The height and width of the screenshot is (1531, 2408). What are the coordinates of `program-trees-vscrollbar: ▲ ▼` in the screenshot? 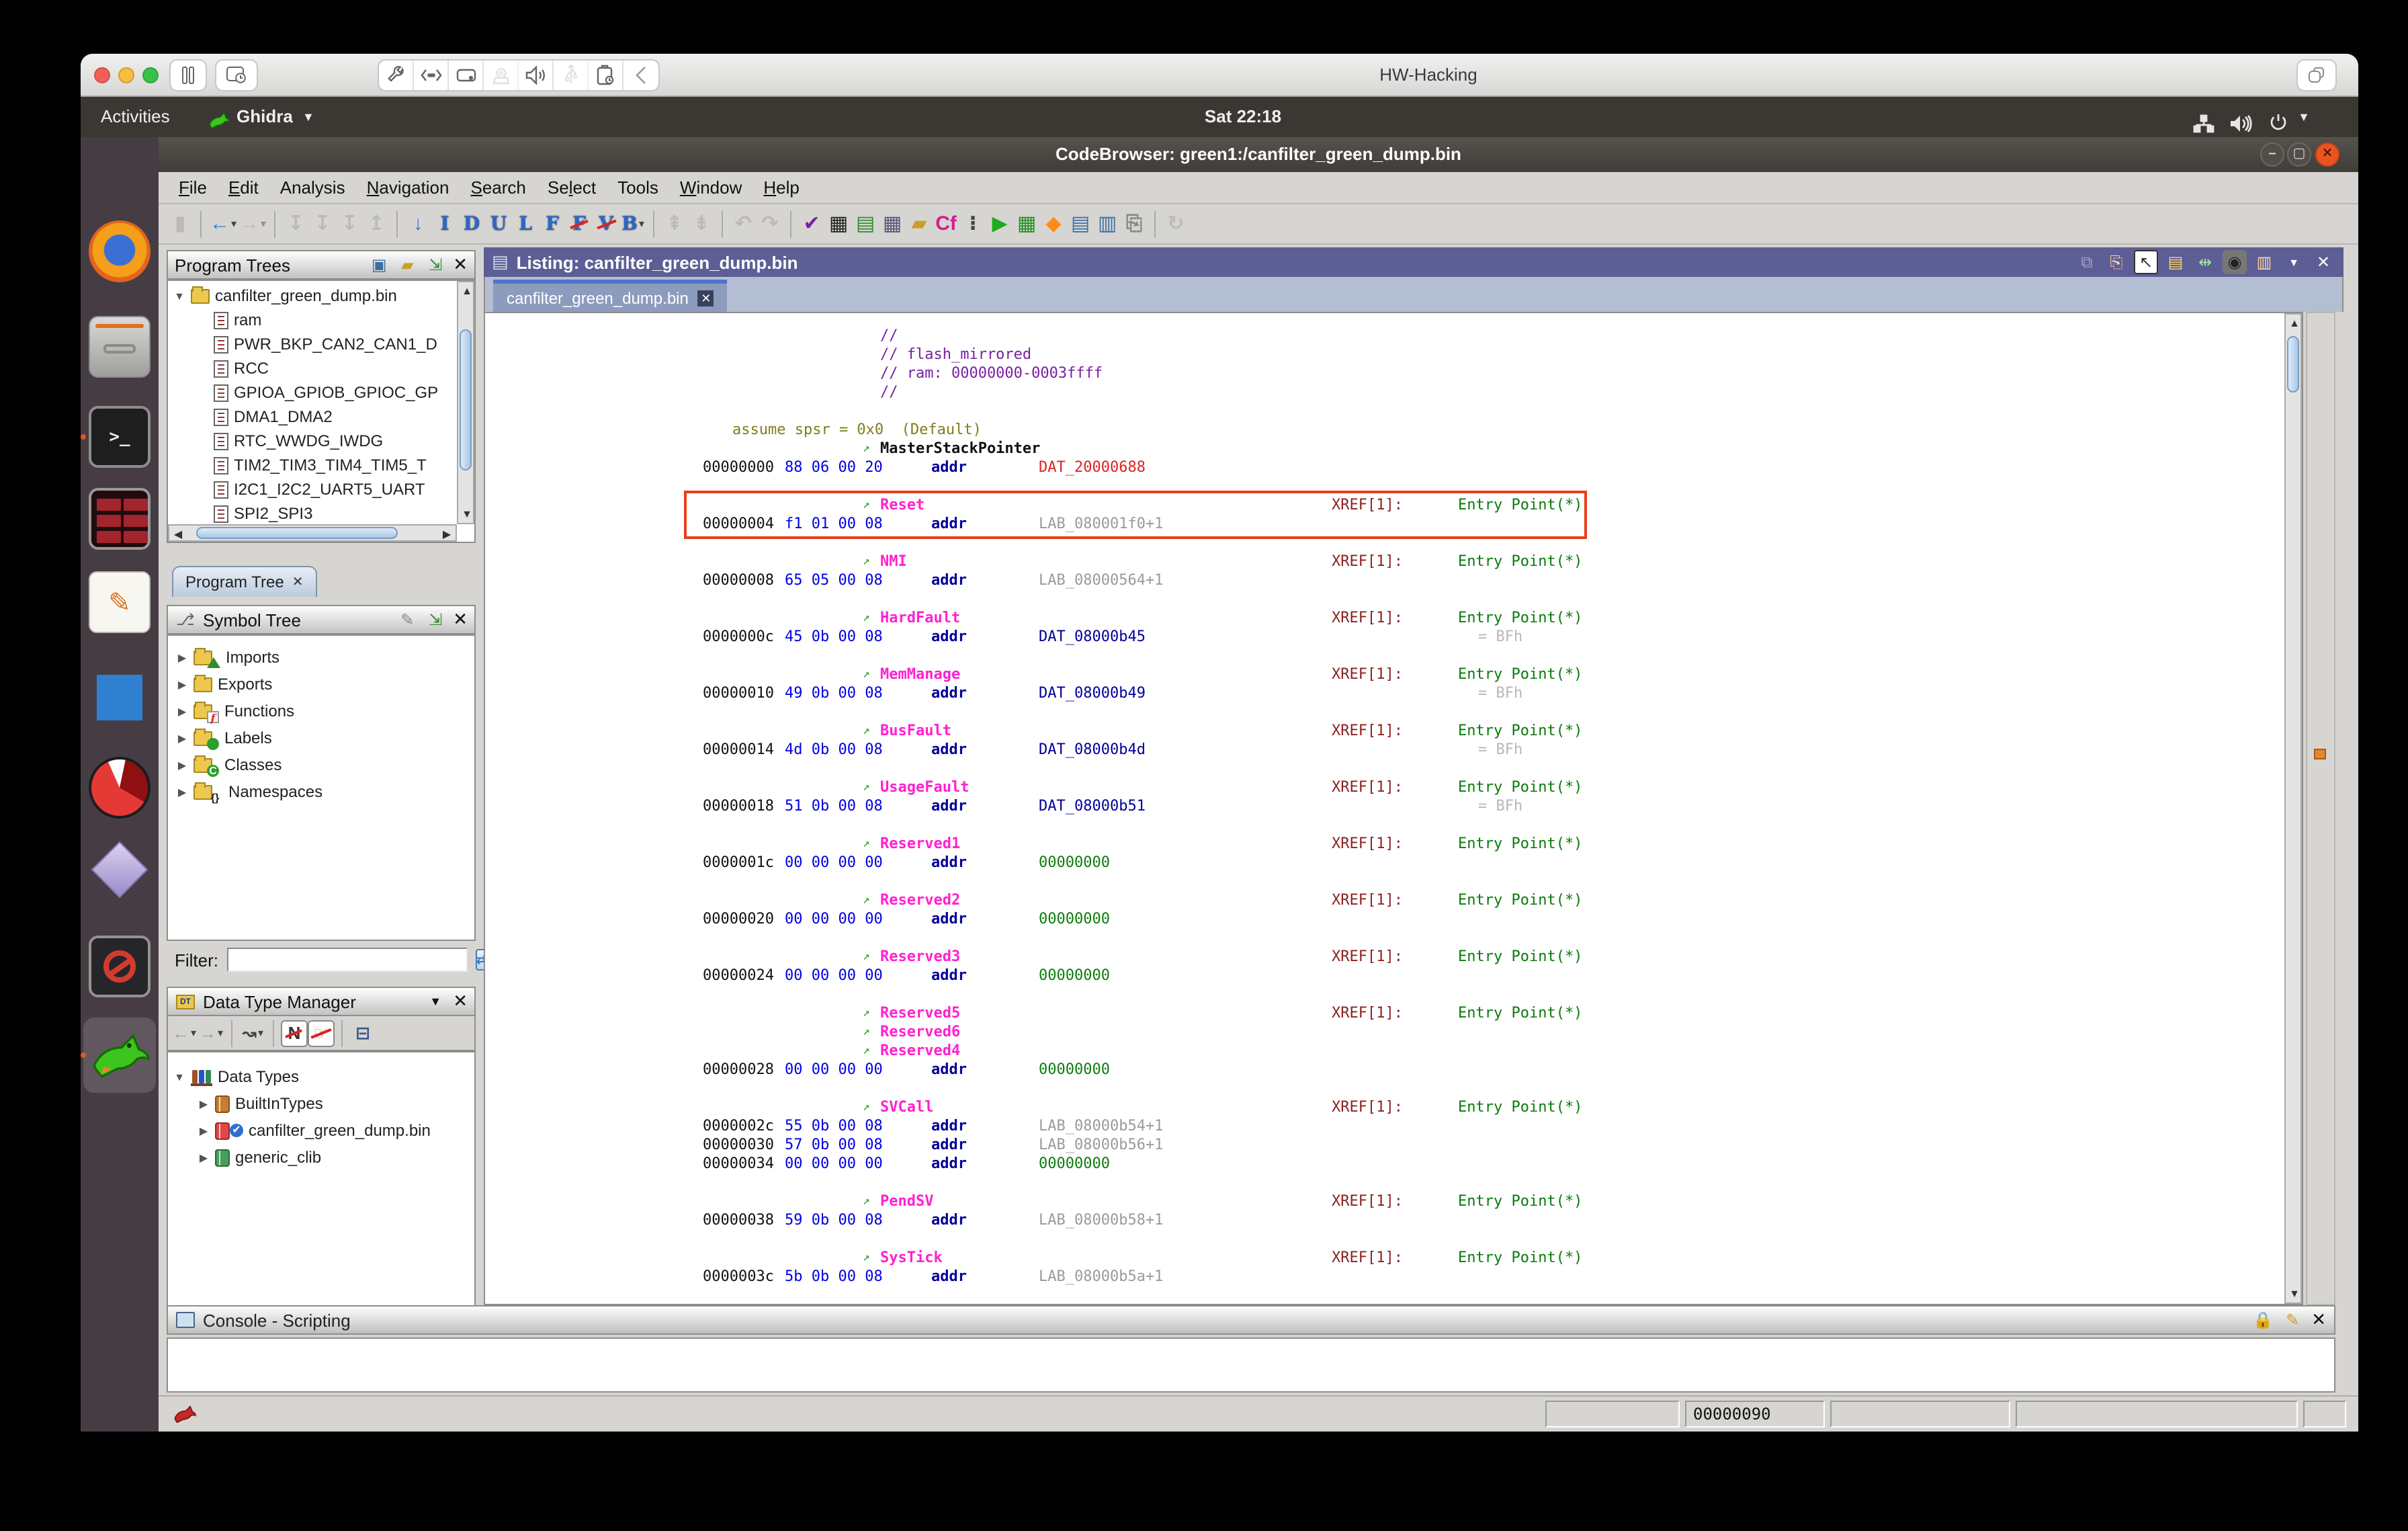 It's located at (465, 402).